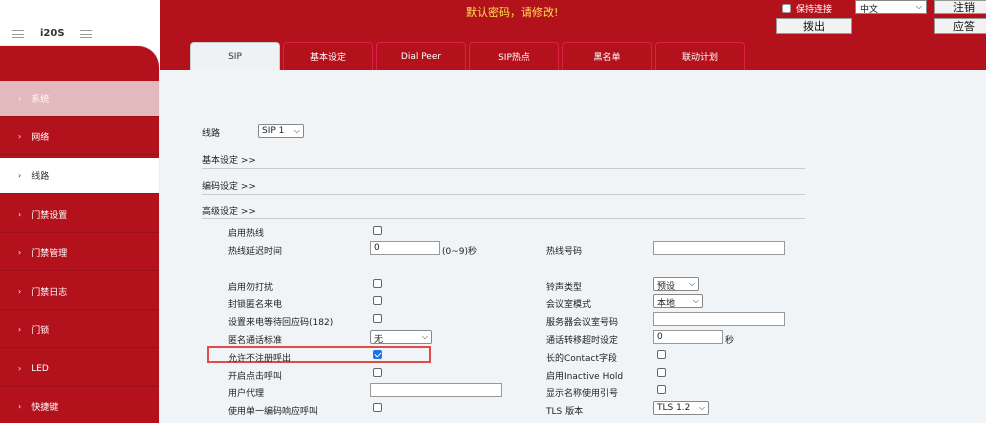 This screenshot has height=423, width=986. What do you see at coordinates (421, 56) in the screenshot?
I see `tab-dial-peer: Dial Peer` at bounding box center [421, 56].